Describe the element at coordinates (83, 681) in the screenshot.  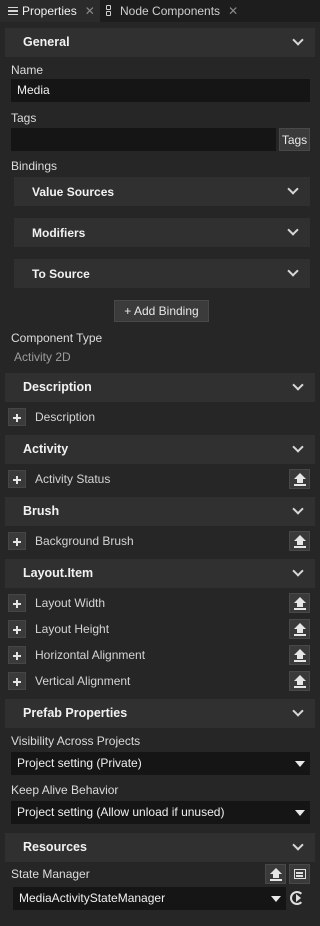
I see `property-label: Vertical Alignment` at that location.